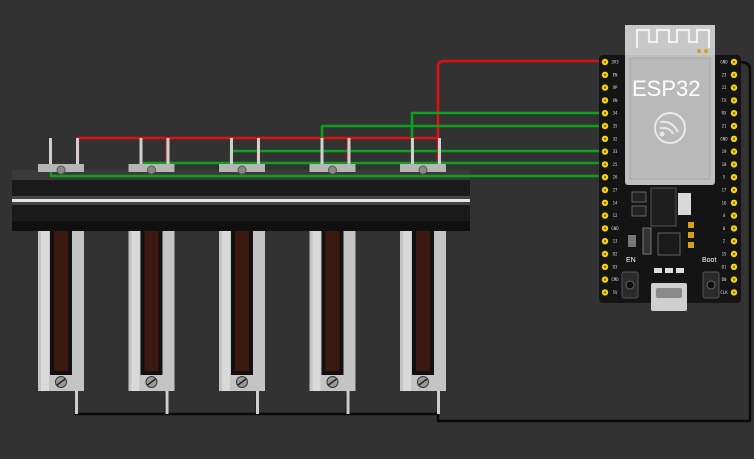 This screenshot has width=754, height=459. Describe the element at coordinates (615, 74) in the screenshot. I see `pin-label: EN` at that location.